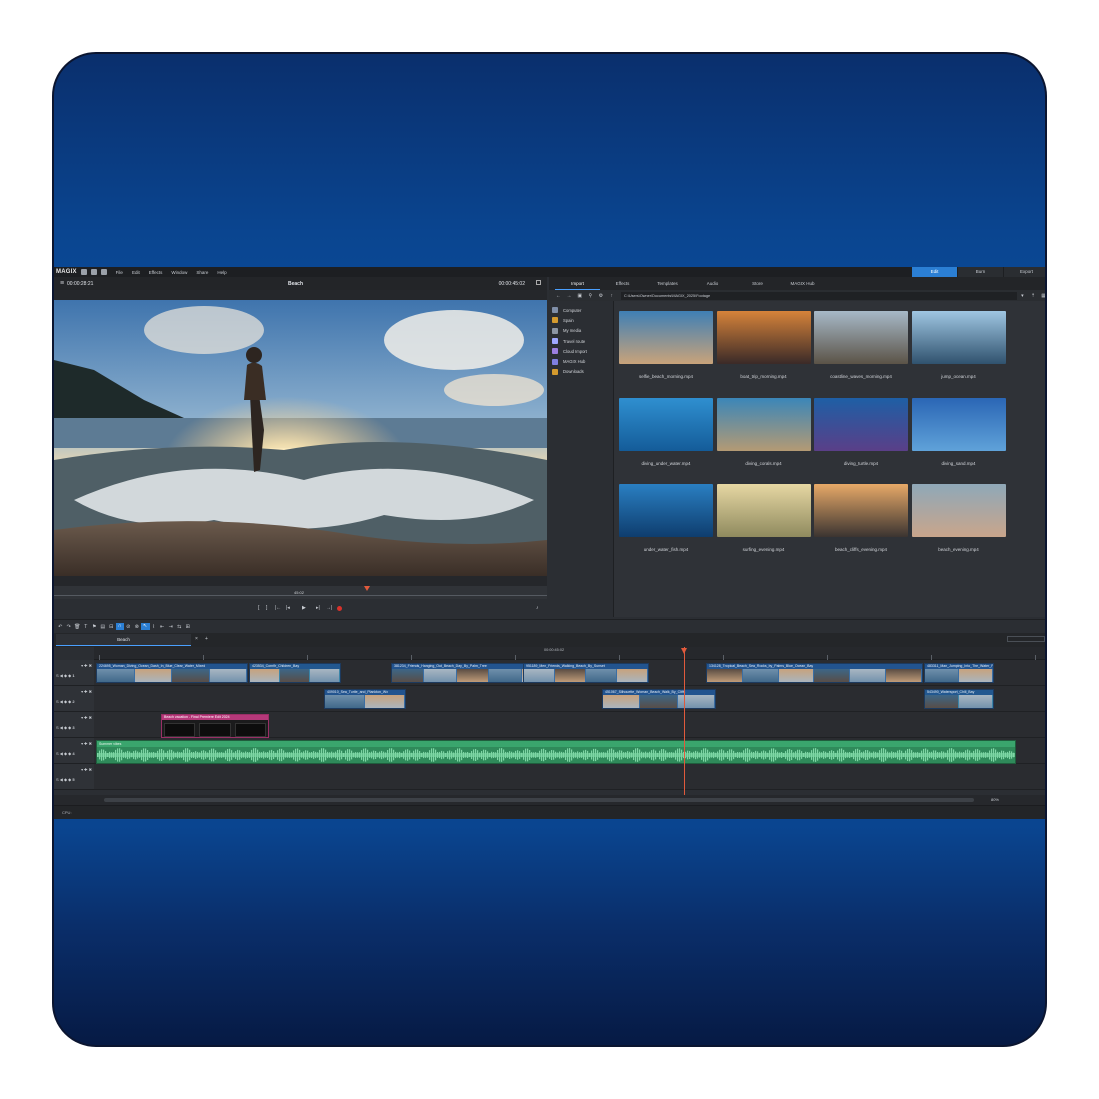 This screenshot has width=1099, height=1099. What do you see at coordinates (145, 626) in the screenshot?
I see `pointer-icon: ↖` at bounding box center [145, 626].